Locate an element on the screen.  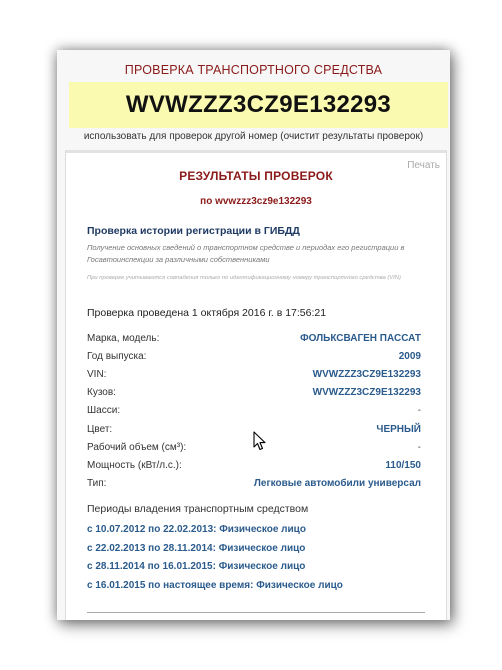
detail-label: Шасси: is located at coordinates (104, 411).